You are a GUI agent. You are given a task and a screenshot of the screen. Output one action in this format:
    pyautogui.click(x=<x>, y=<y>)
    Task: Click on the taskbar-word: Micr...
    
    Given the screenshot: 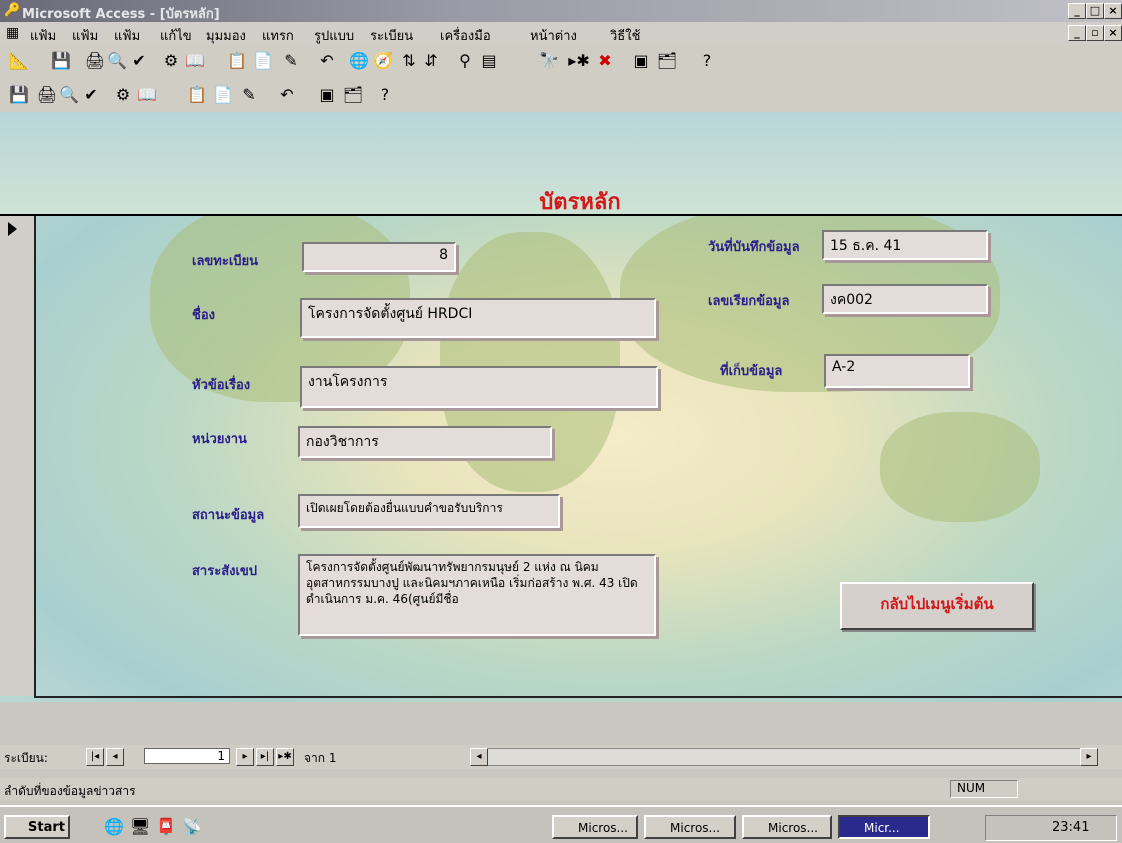 What is the action you would take?
    pyautogui.click(x=884, y=827)
    